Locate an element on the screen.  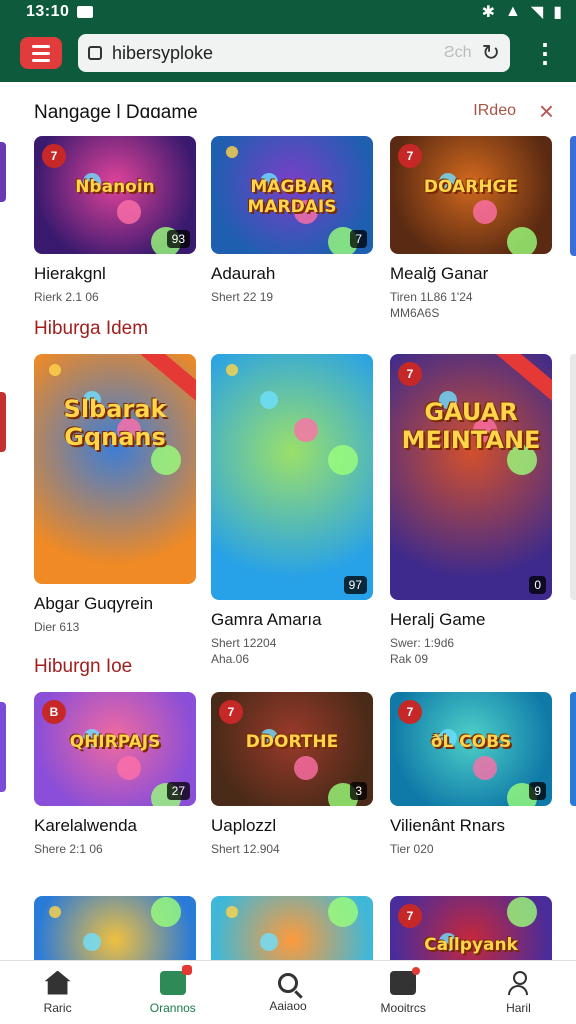
game-title: Adaurah is located at coordinates (292, 274).